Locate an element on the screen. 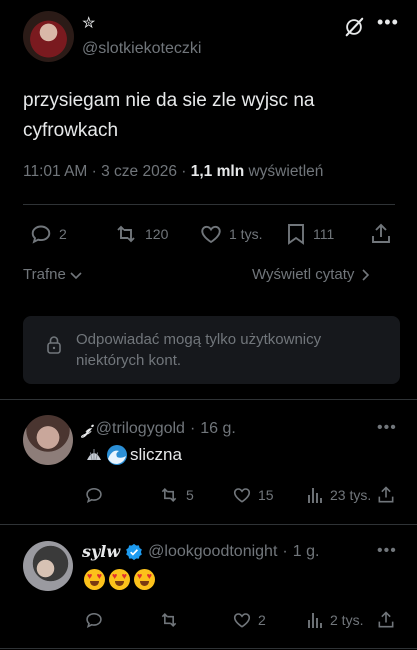 This screenshot has height=650, width=417. view-quotes-link: Wyświetl cytaty is located at coordinates (311, 274).